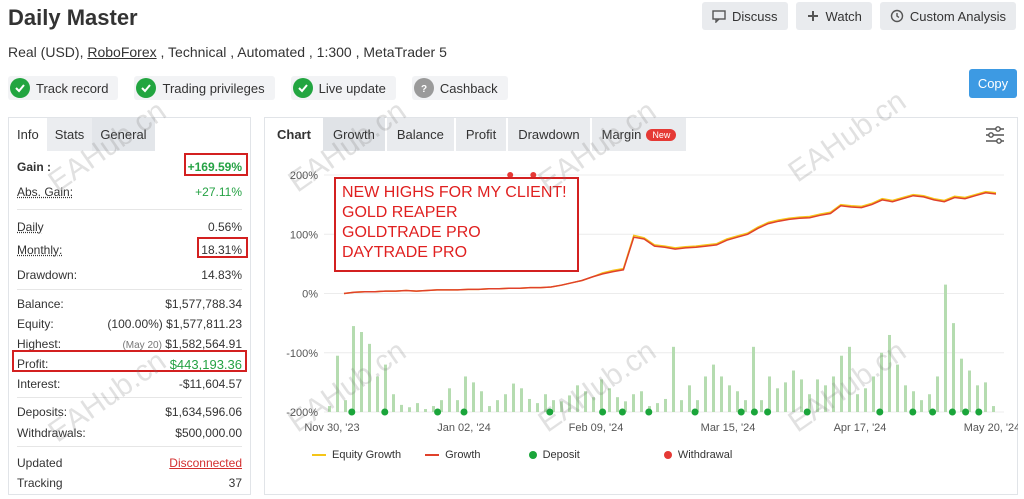  What do you see at coordinates (69, 134) in the screenshot?
I see `tab-stats: Stats` at bounding box center [69, 134].